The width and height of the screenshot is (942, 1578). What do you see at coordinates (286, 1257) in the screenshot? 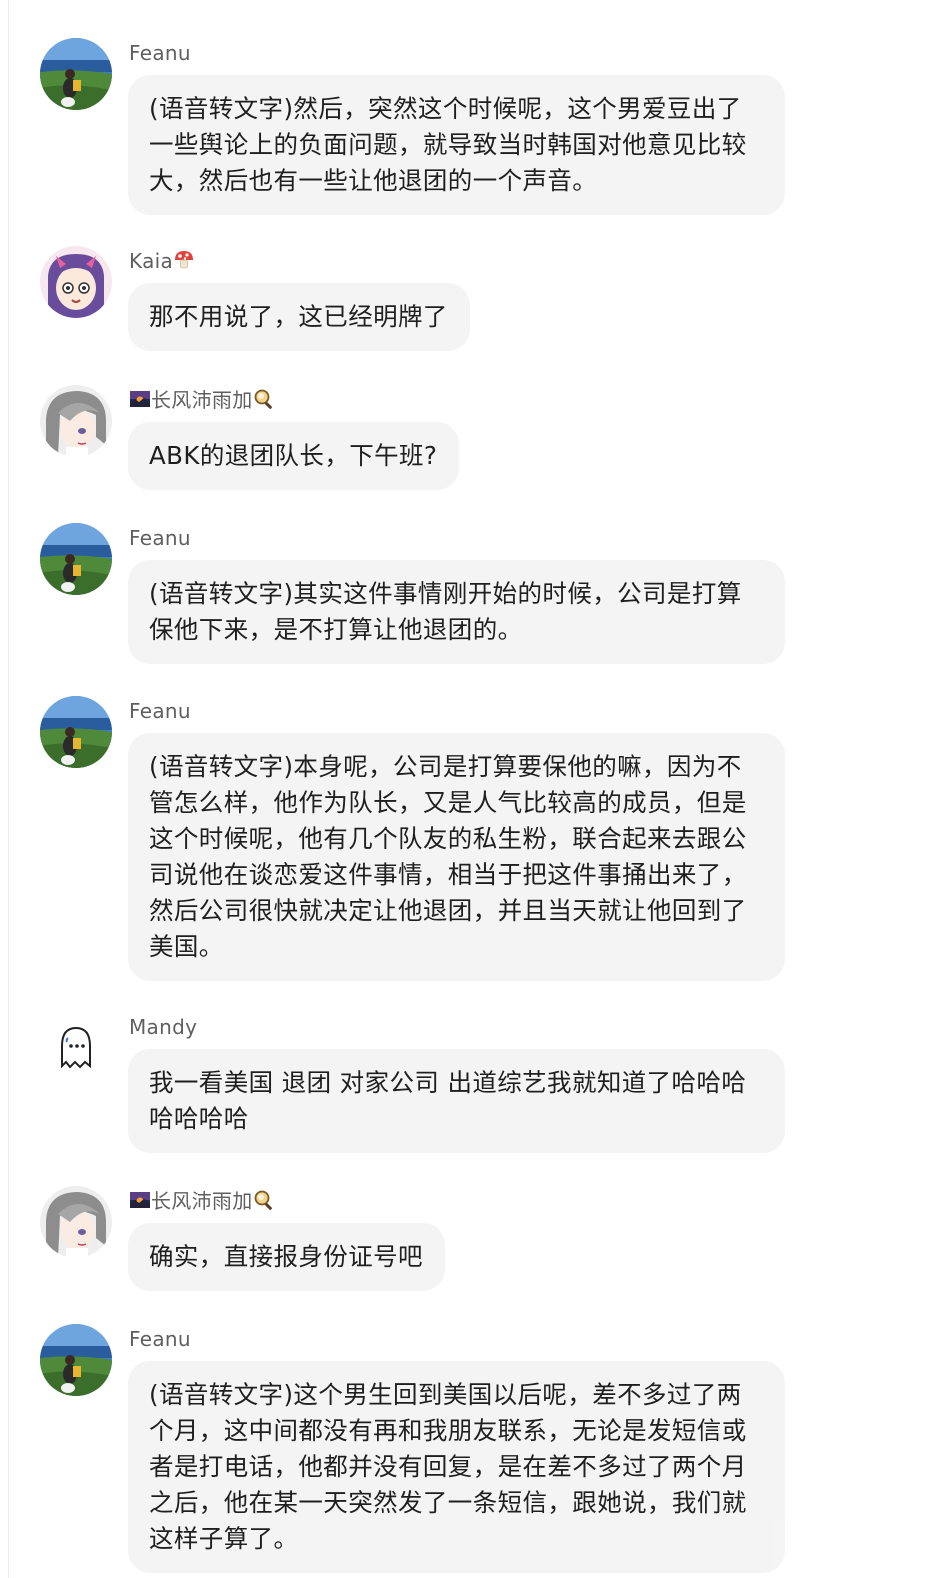
I see `message-bubble: 确实，直接报身份证号吧` at bounding box center [286, 1257].